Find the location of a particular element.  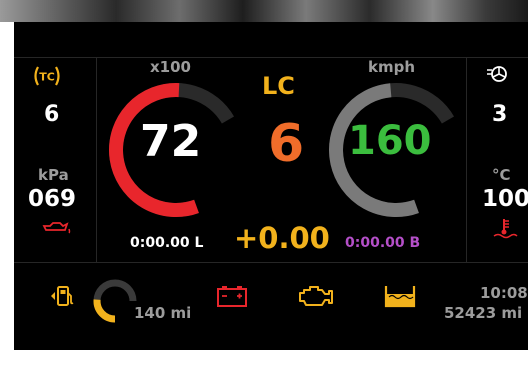

right-top-value: 3 is located at coordinates (500, 114).